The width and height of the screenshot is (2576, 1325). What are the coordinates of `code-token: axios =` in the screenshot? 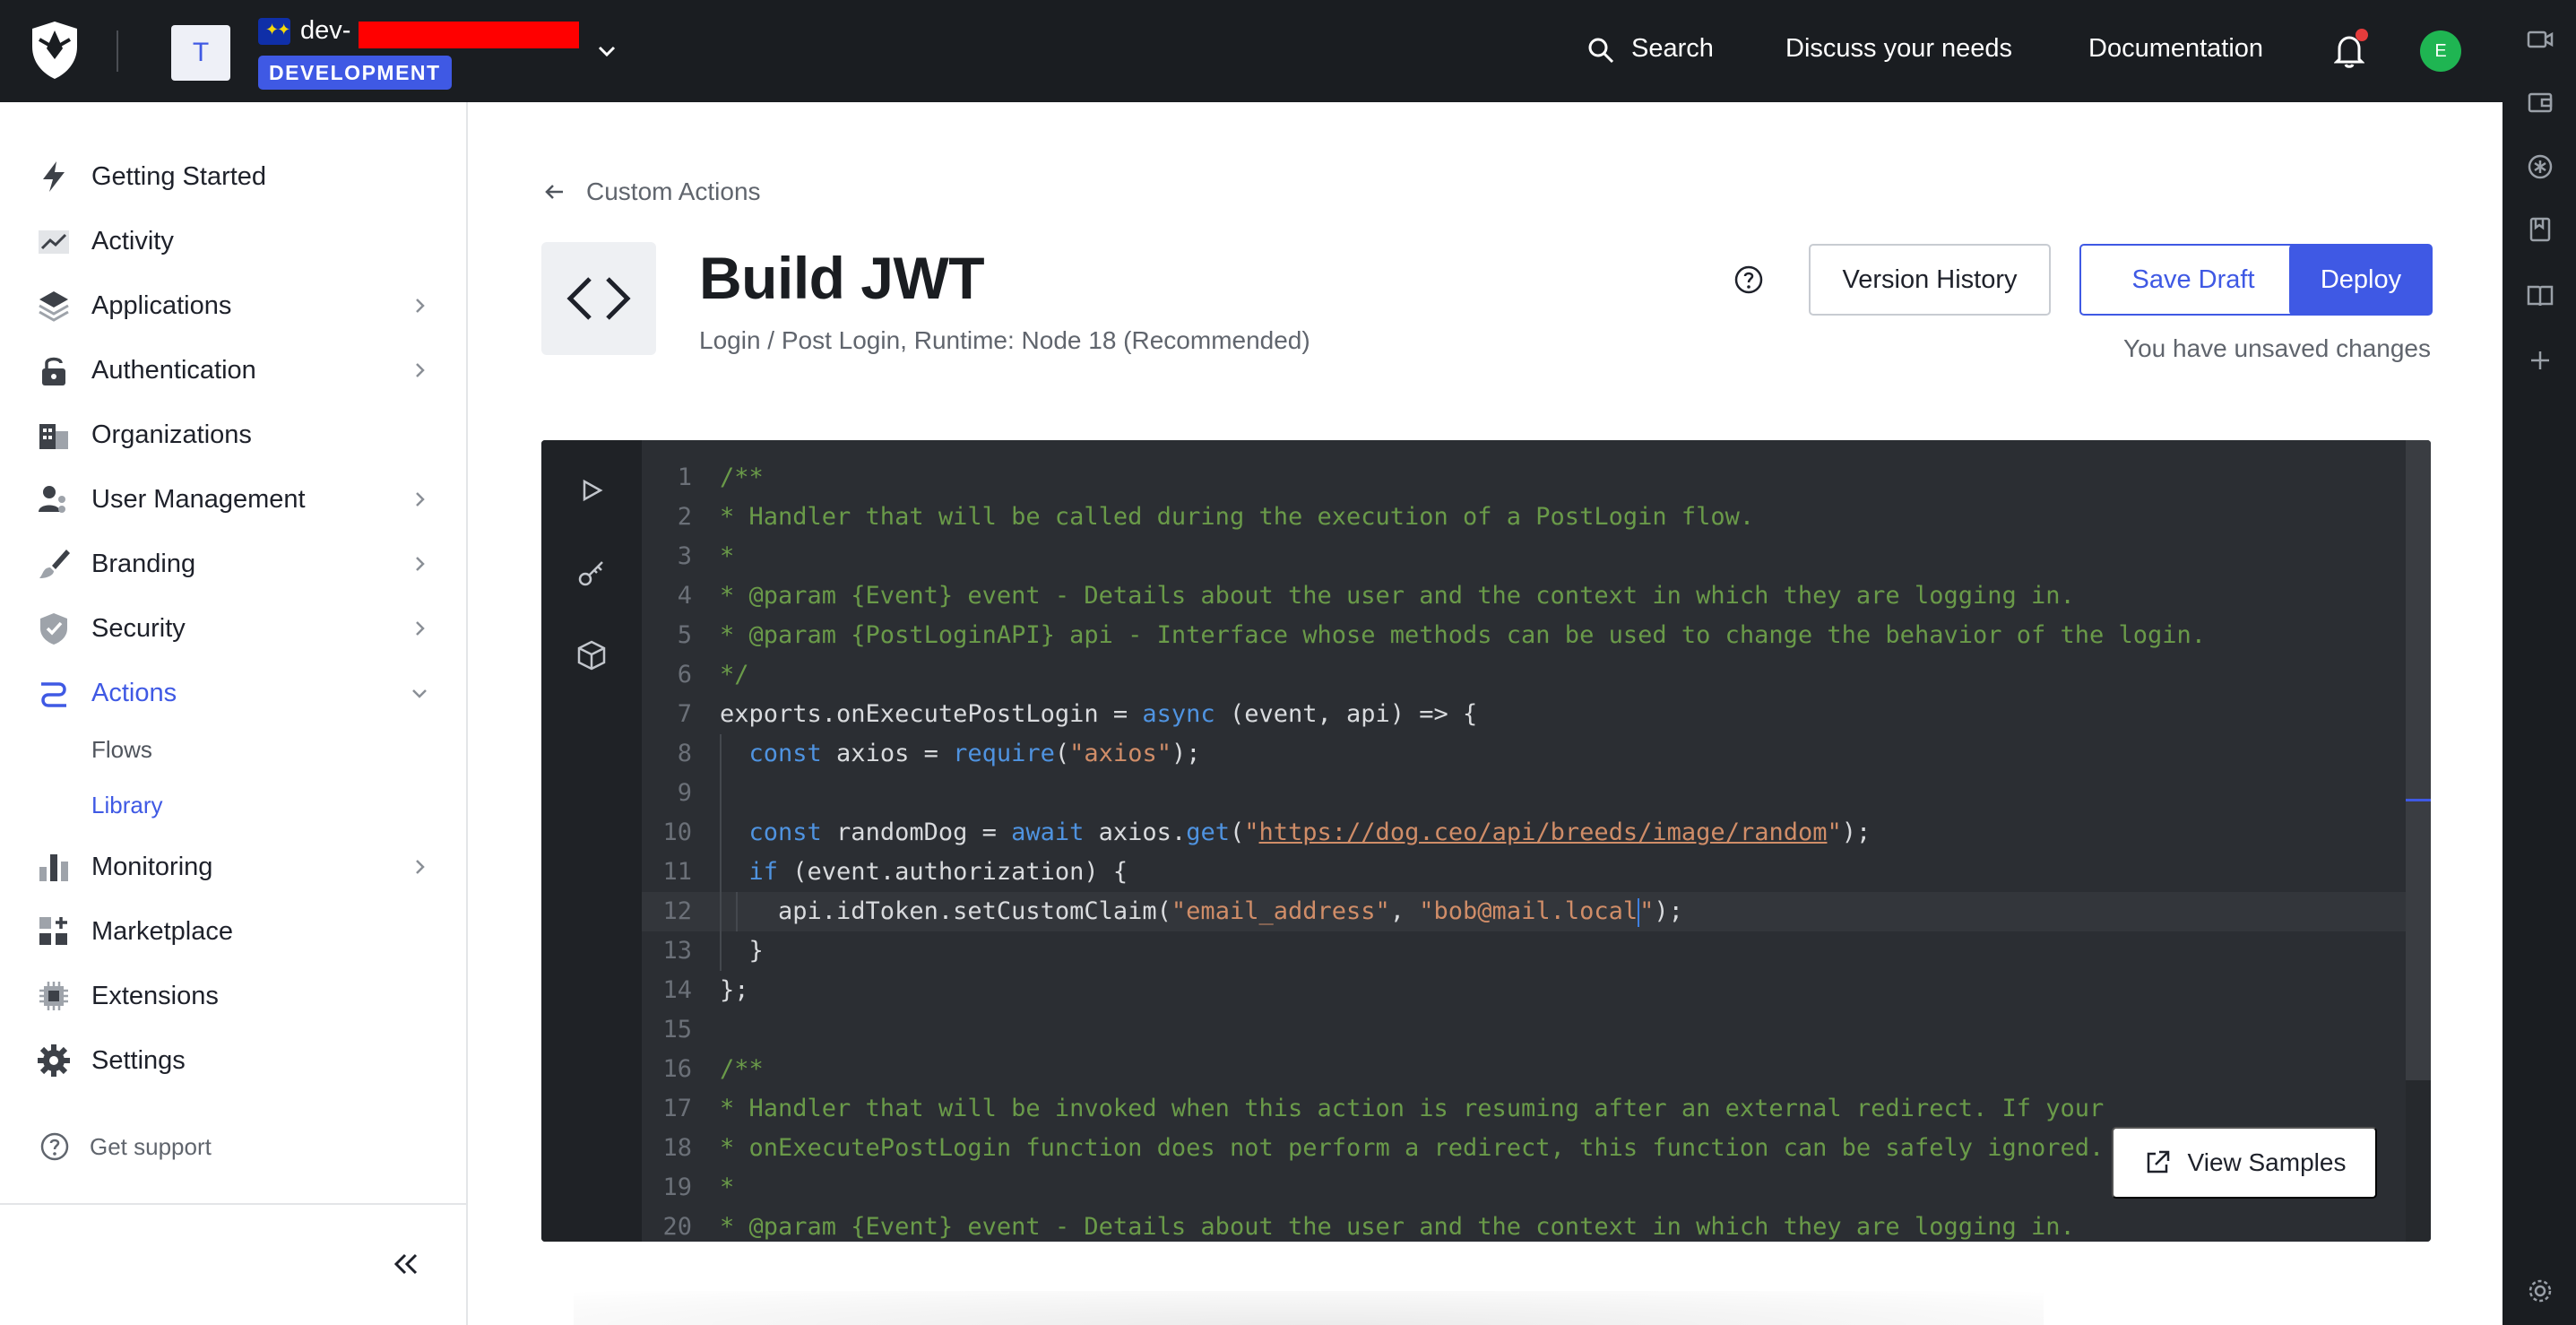 It's located at (887, 754).